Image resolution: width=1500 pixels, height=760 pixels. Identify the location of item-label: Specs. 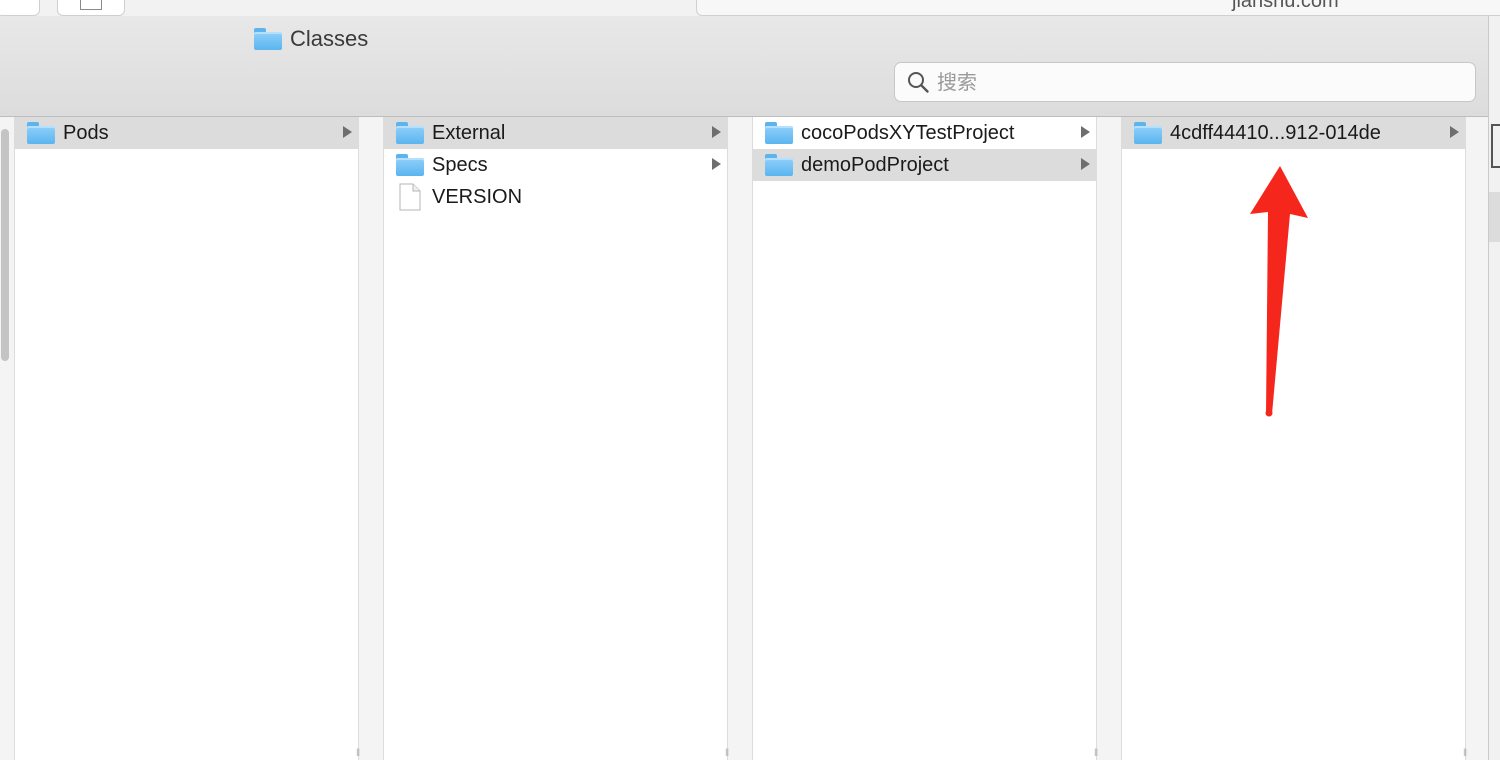
(460, 164).